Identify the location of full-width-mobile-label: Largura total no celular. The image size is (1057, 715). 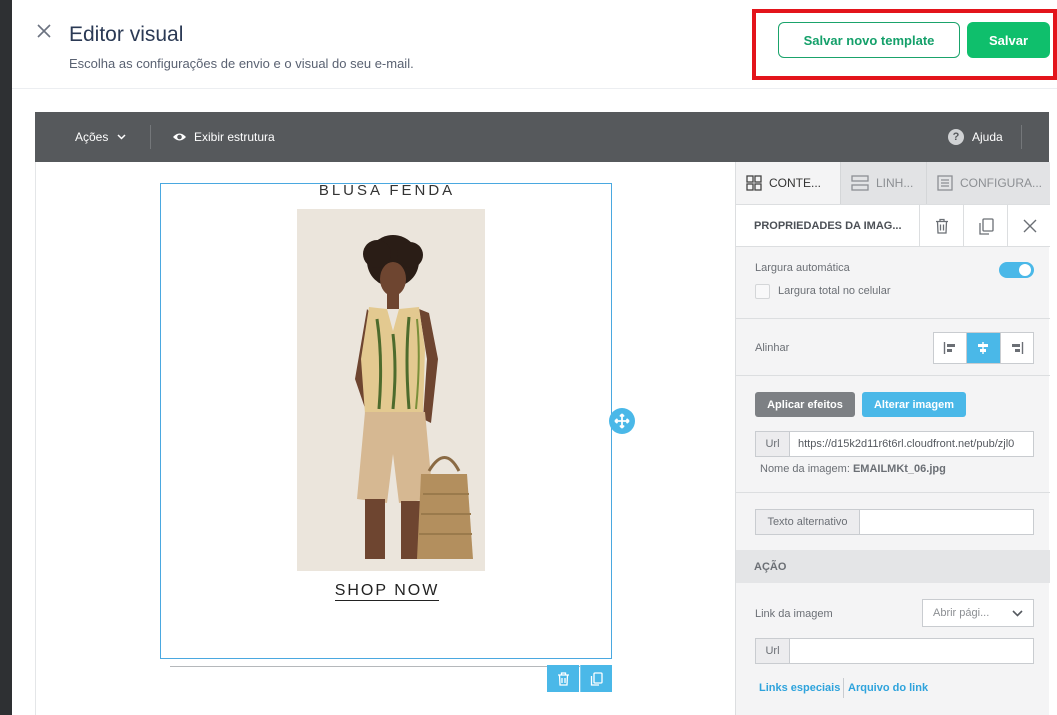
(834, 291).